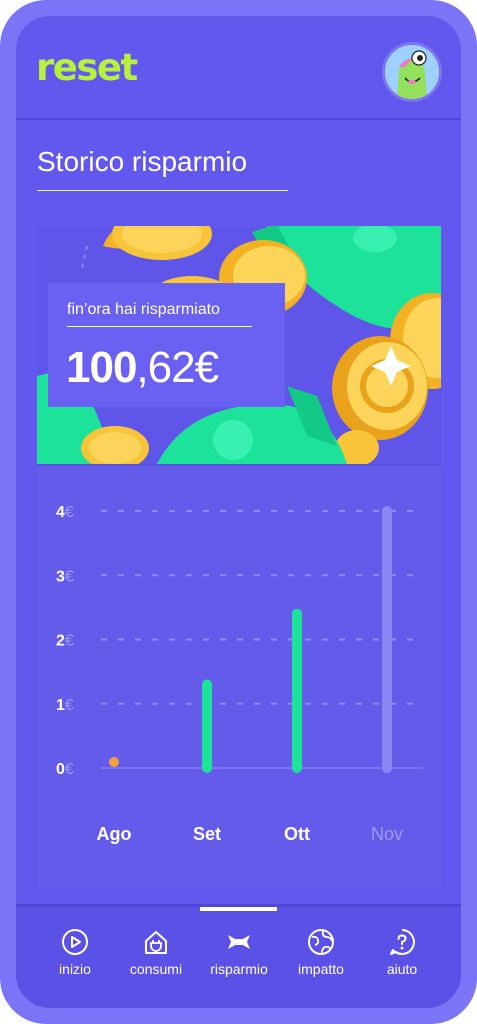 This screenshot has width=477, height=1024. What do you see at coordinates (177, 367) in the screenshot?
I see `savings-amount-decimal: ,62€` at bounding box center [177, 367].